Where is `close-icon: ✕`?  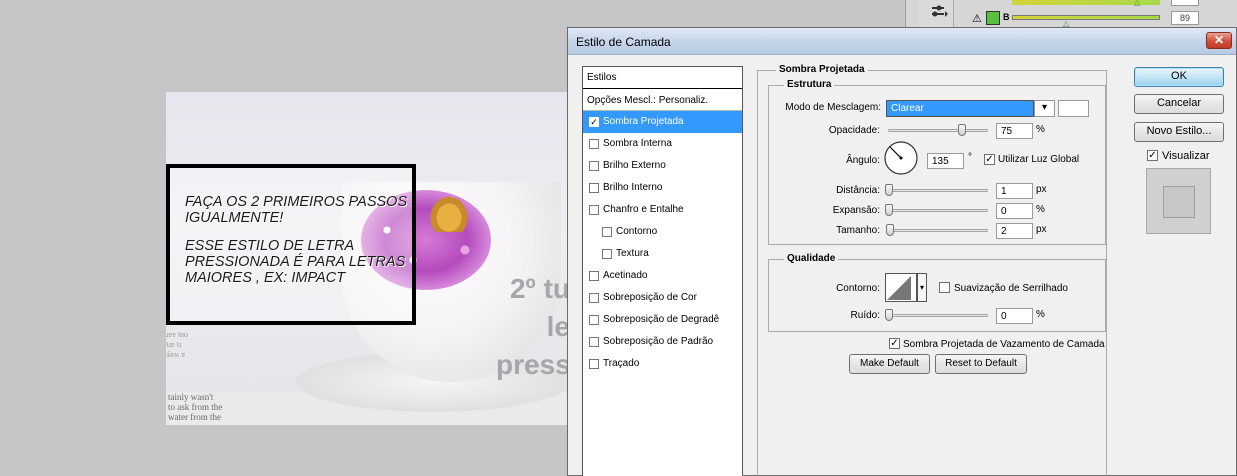 close-icon: ✕ is located at coordinates (1219, 40).